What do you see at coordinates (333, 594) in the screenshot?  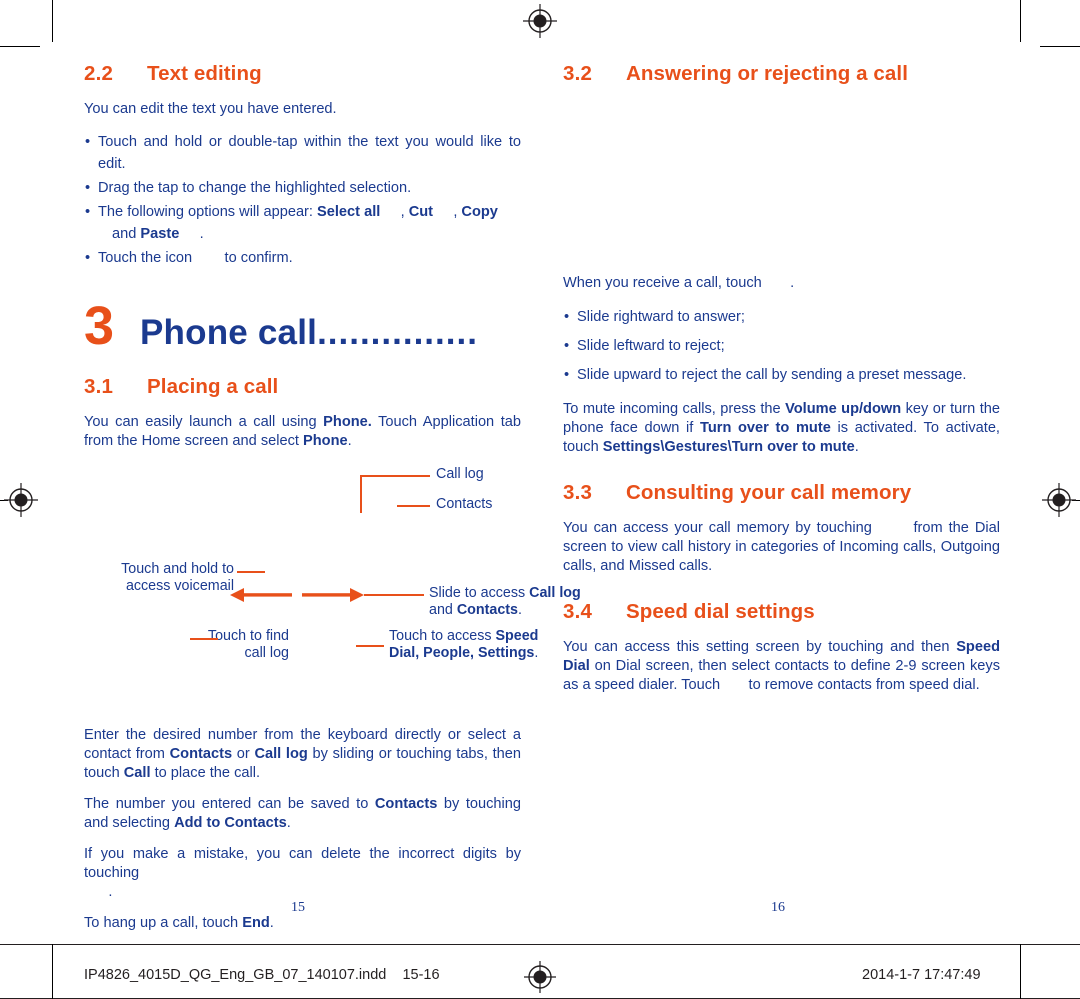 I see `arrow-right-icon` at bounding box center [333, 594].